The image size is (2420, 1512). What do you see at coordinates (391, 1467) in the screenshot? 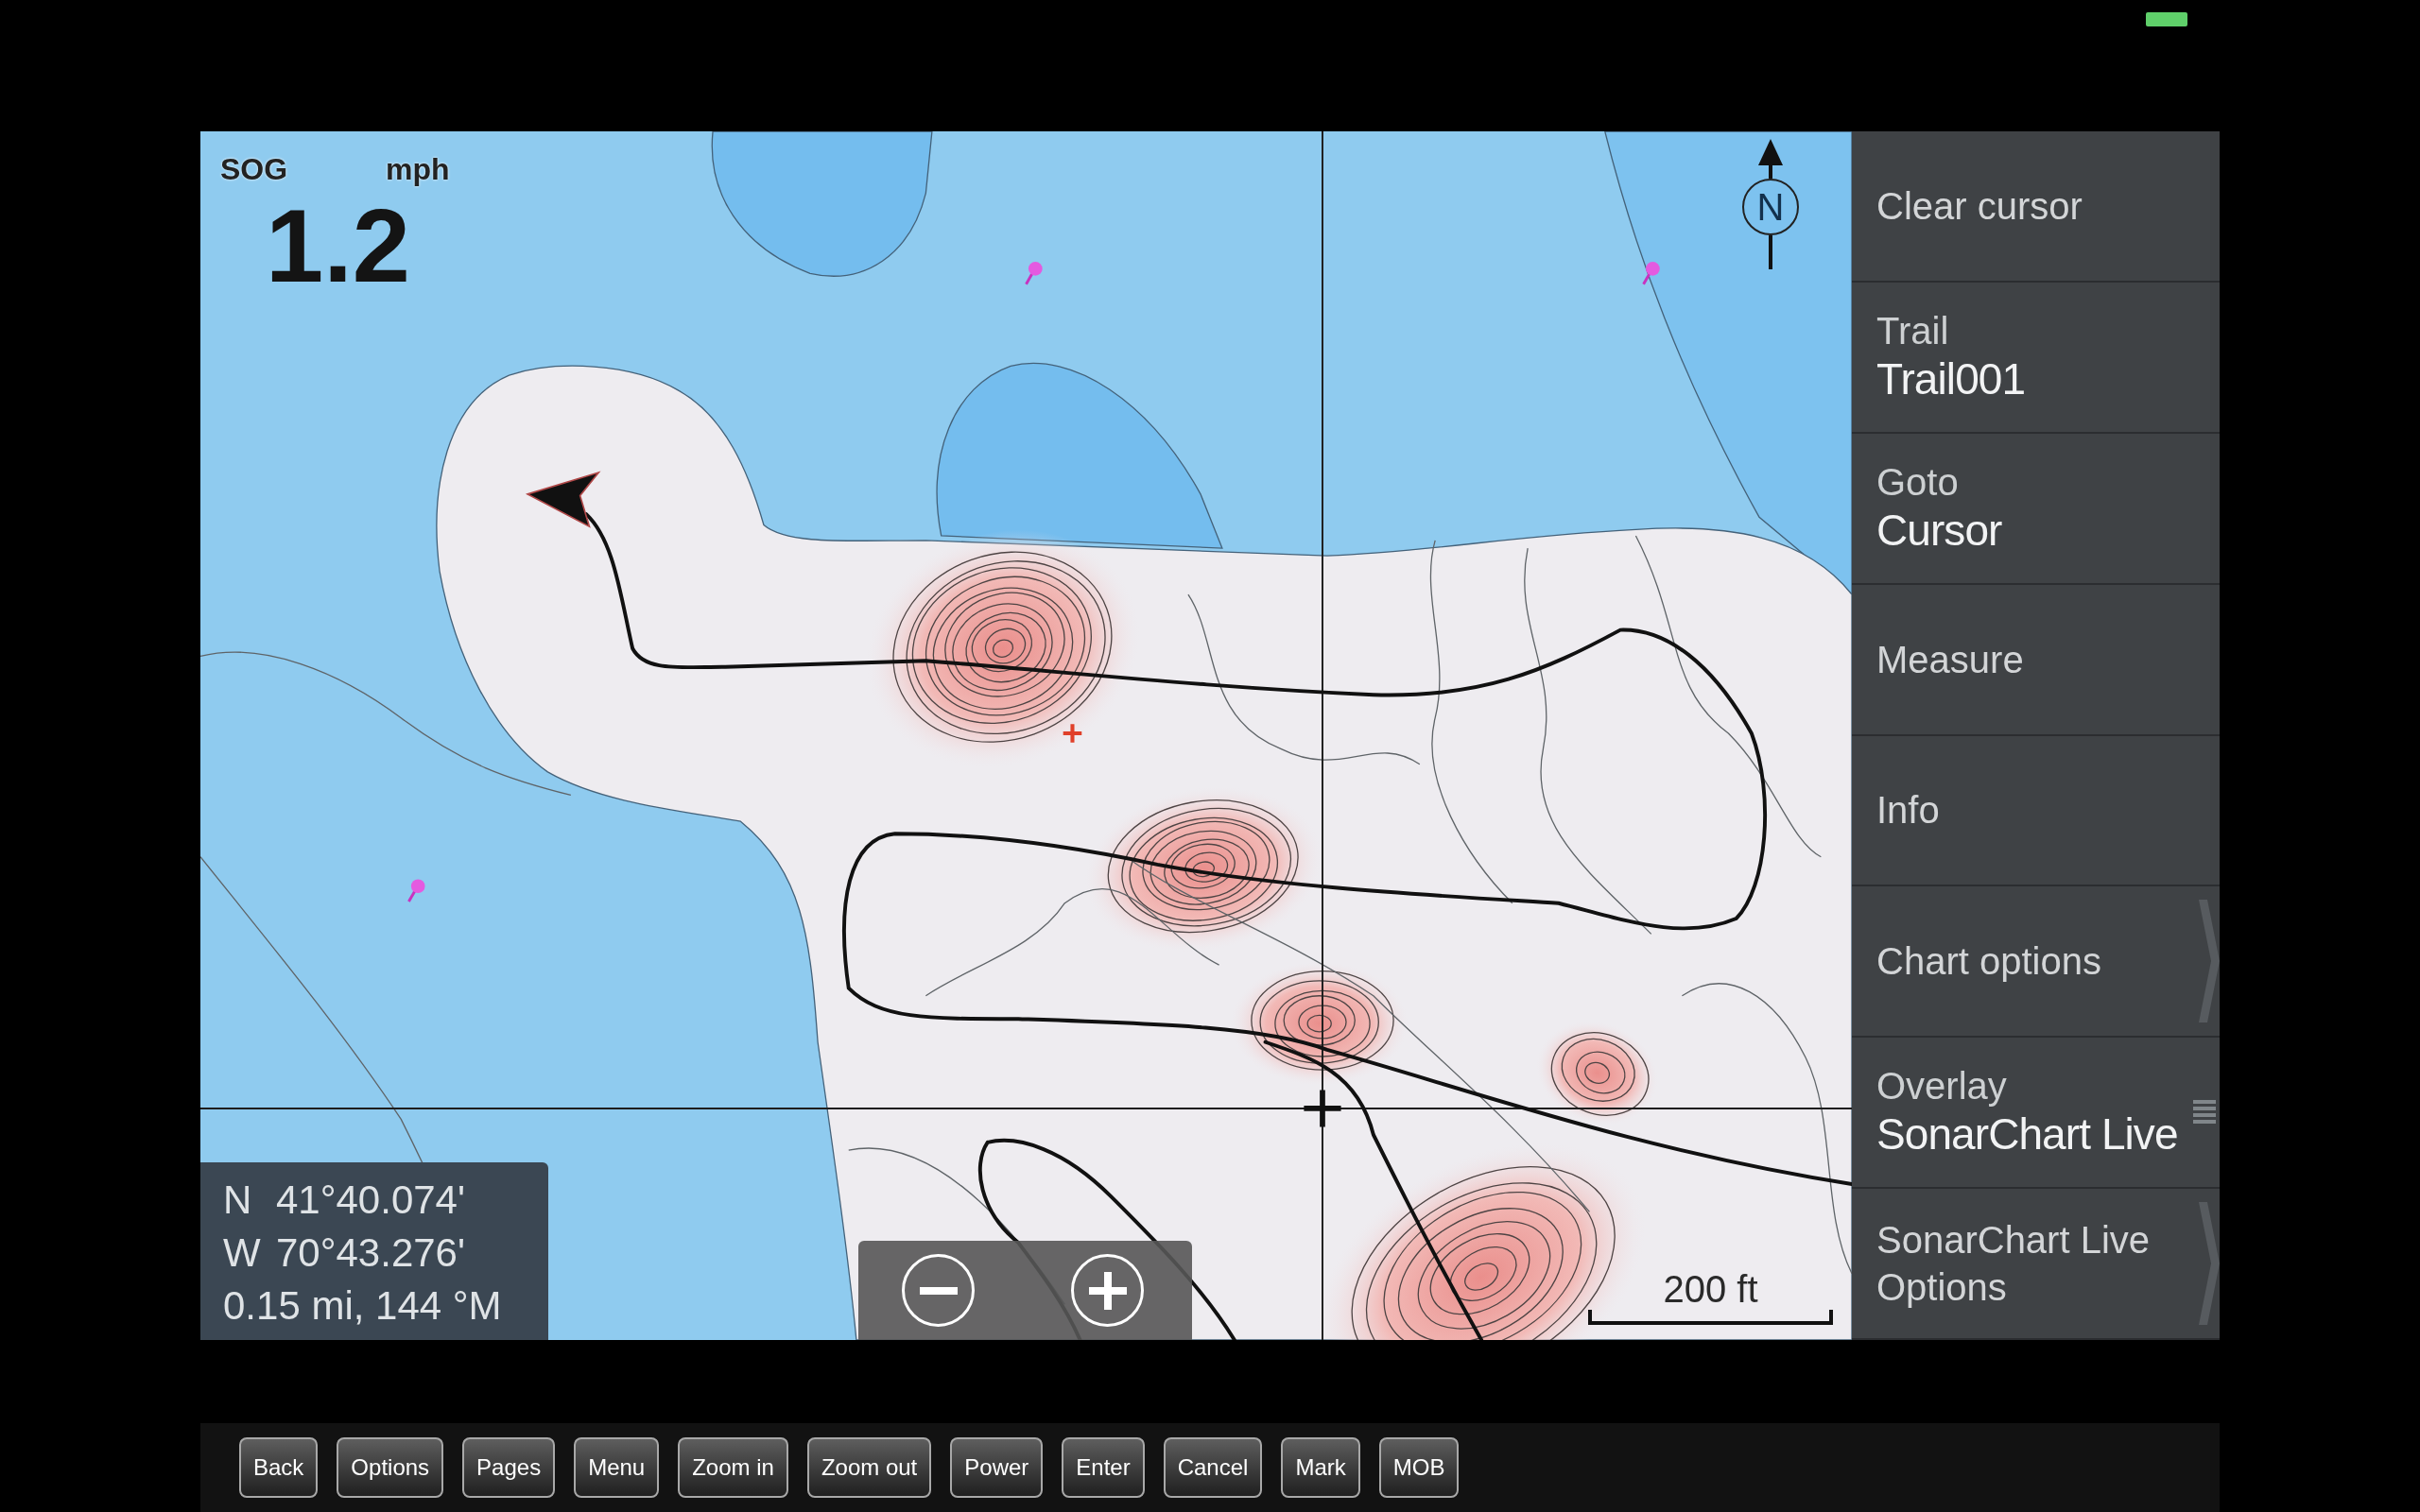
I see `soft-key-button: Options` at bounding box center [391, 1467].